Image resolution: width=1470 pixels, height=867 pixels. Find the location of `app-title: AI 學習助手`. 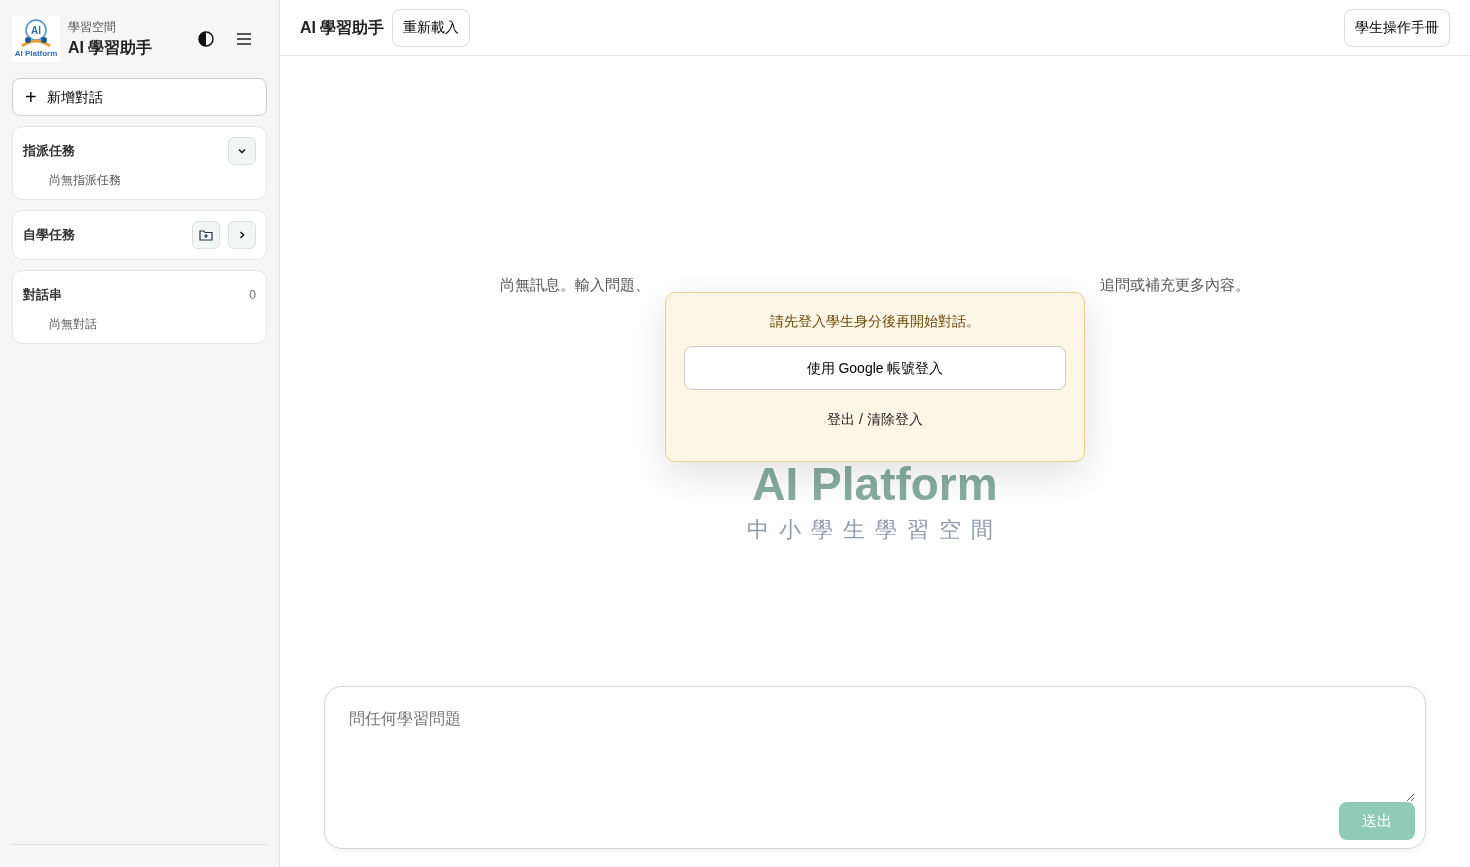

app-title: AI 學習助手 is located at coordinates (110, 48).